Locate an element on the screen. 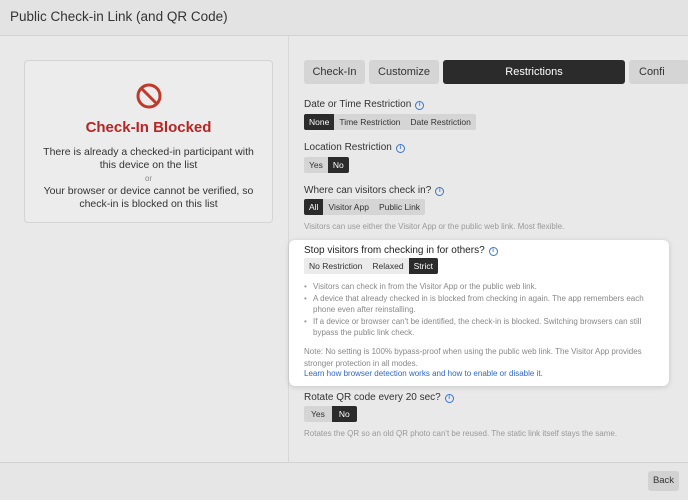  stop-option-strict: Strict is located at coordinates (423, 266).